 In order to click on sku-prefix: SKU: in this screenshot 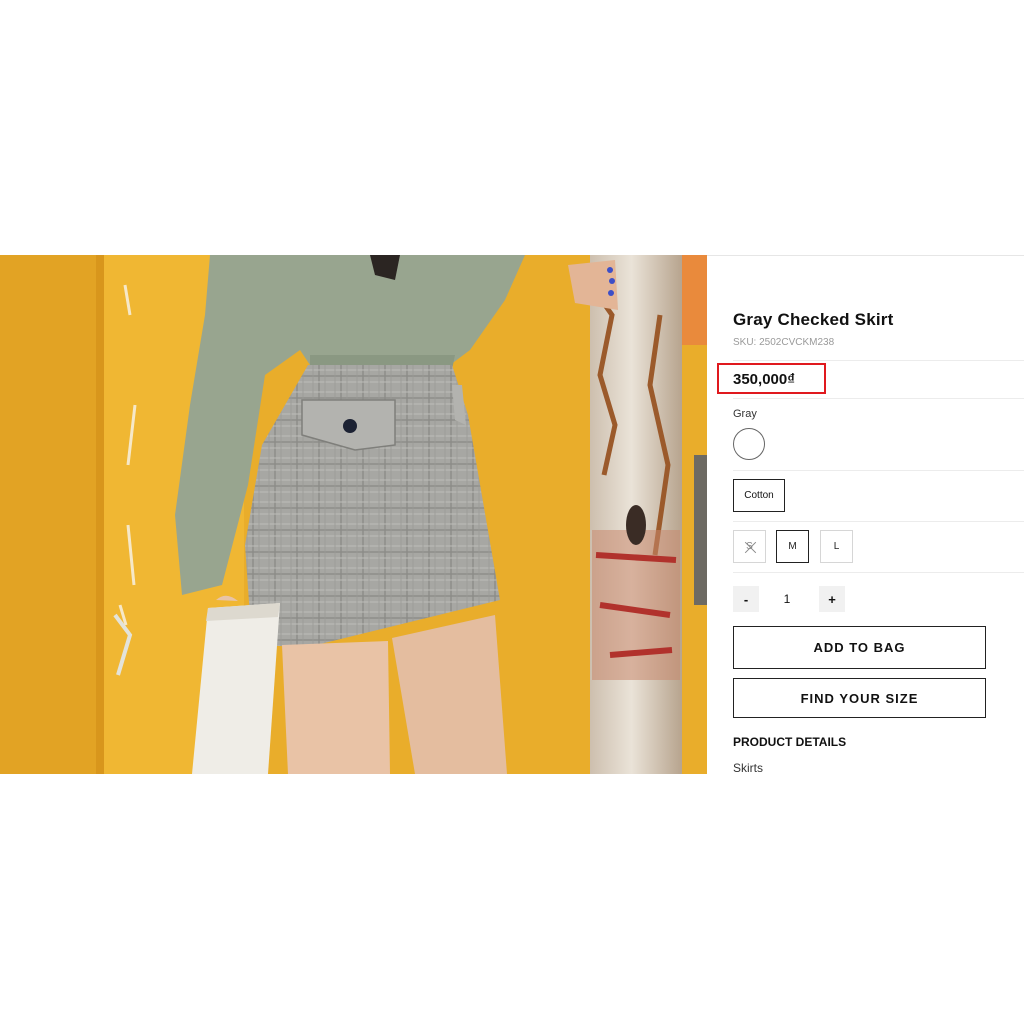, I will do `click(745, 342)`.